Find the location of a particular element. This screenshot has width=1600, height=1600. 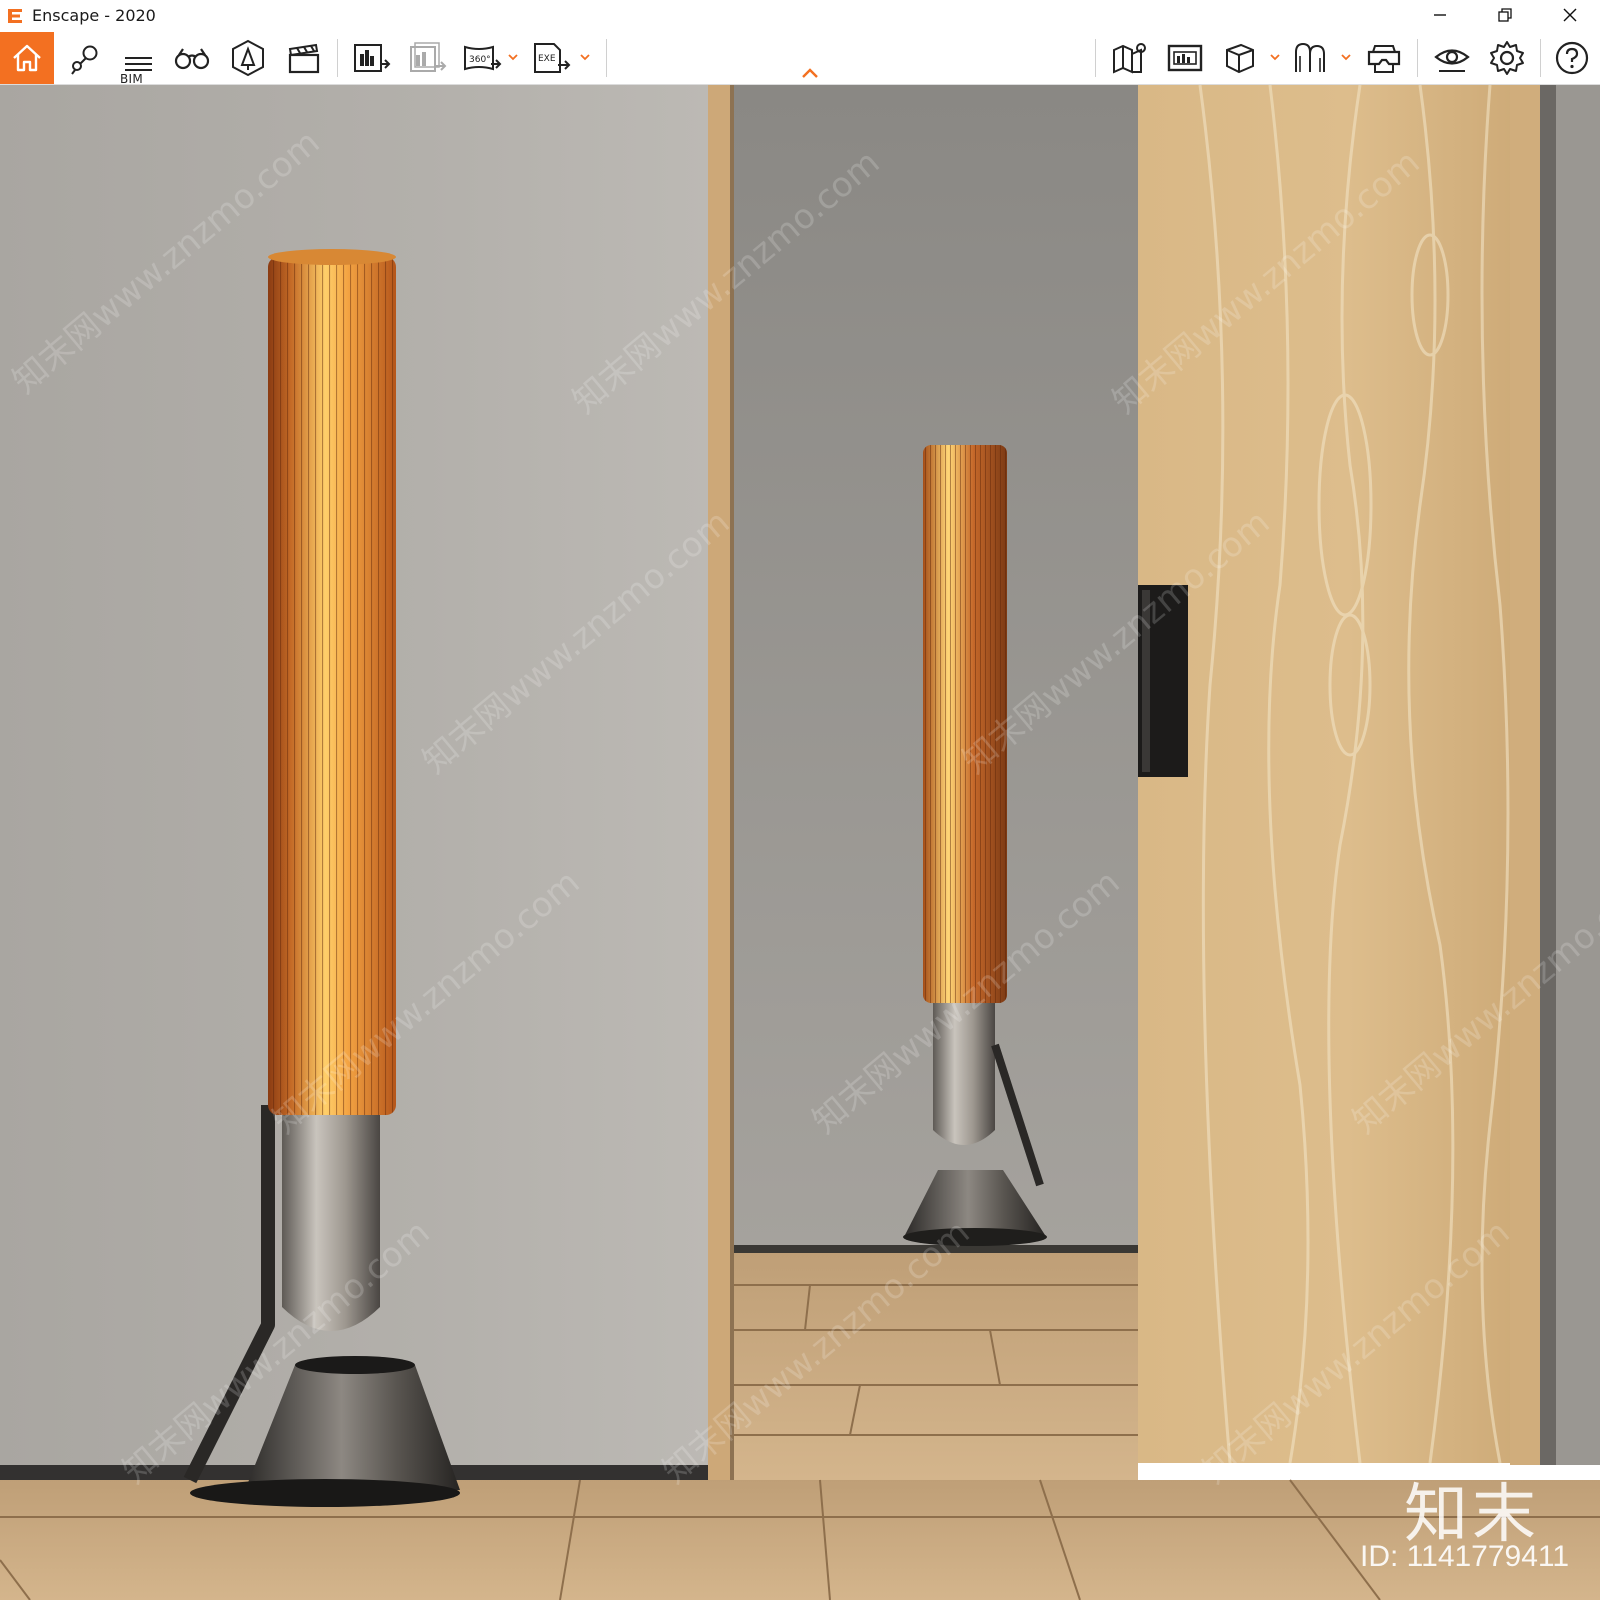

bim-icon is located at coordinates (138, 64).